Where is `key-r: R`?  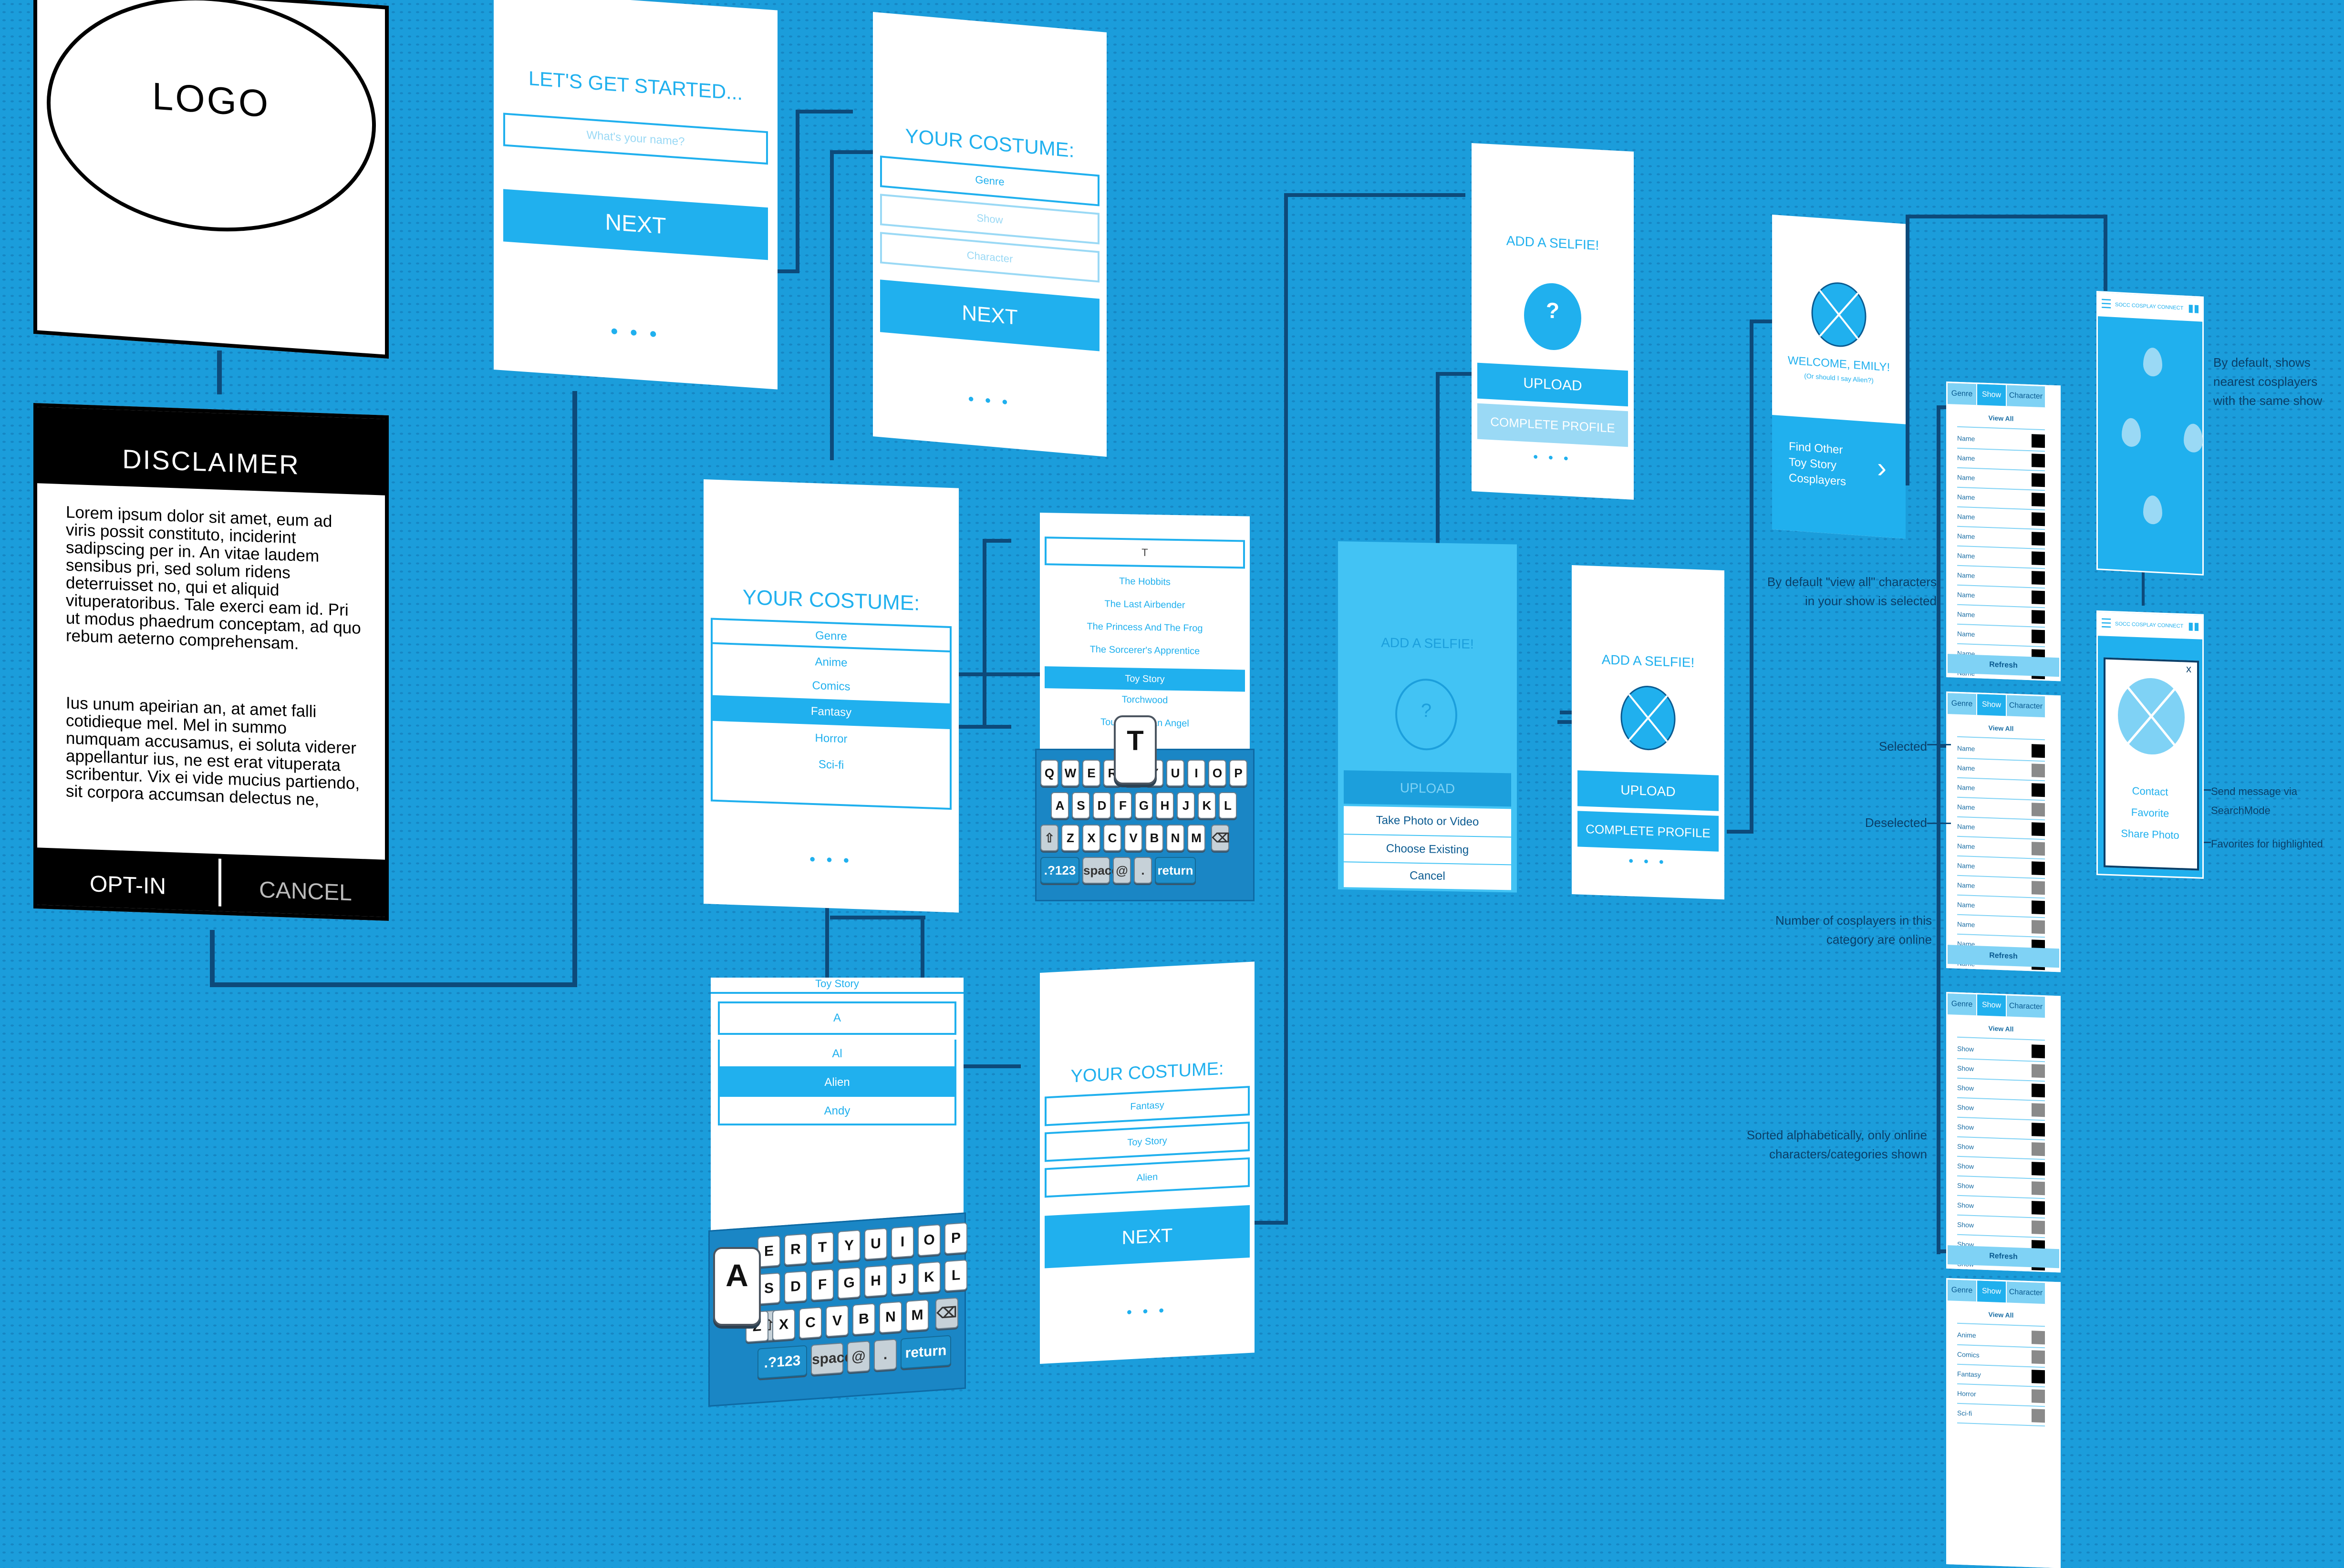 key-r: R is located at coordinates (795, 1249).